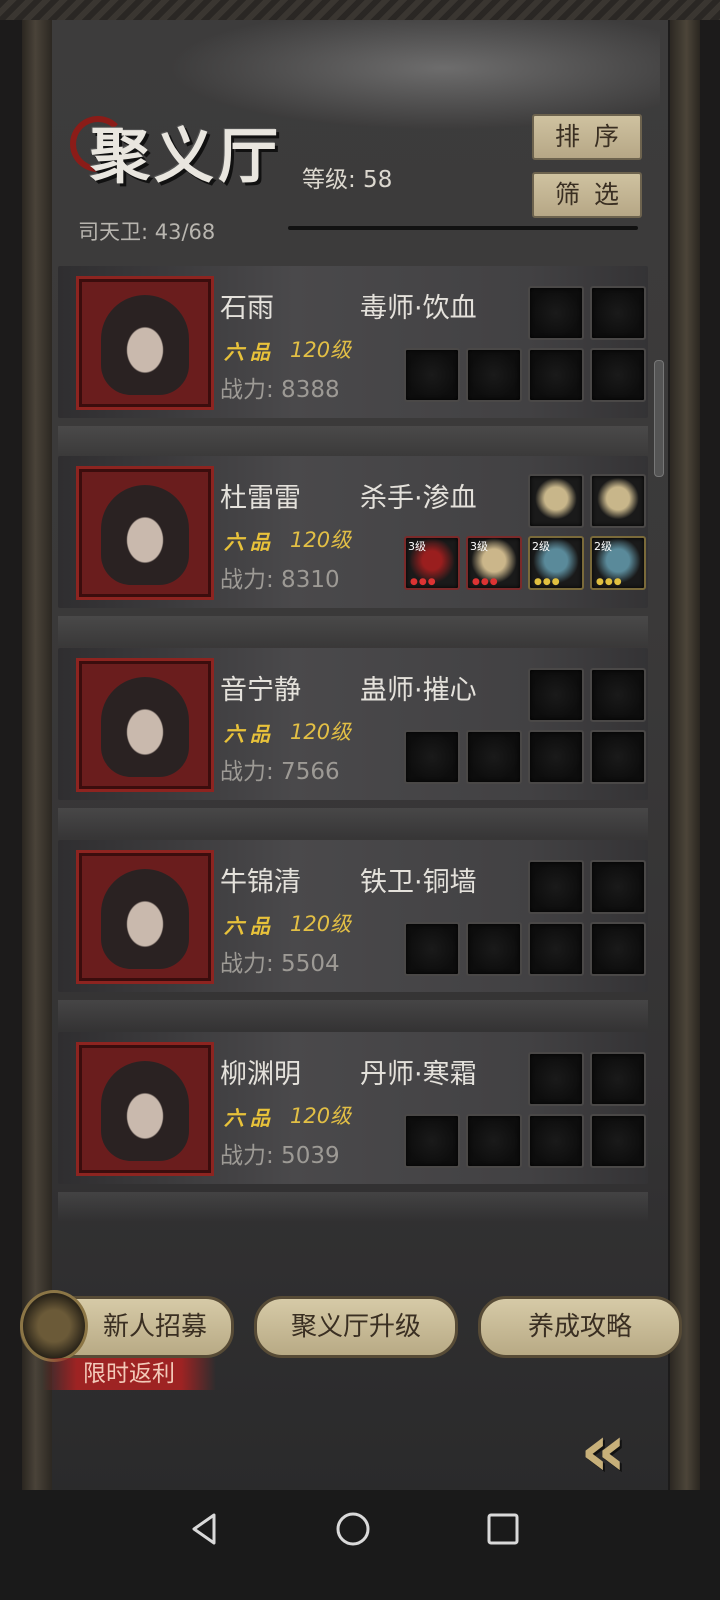 This screenshot has height=1600, width=720. I want to click on hall-upgrade-button: 聚义厅升级, so click(356, 1327).